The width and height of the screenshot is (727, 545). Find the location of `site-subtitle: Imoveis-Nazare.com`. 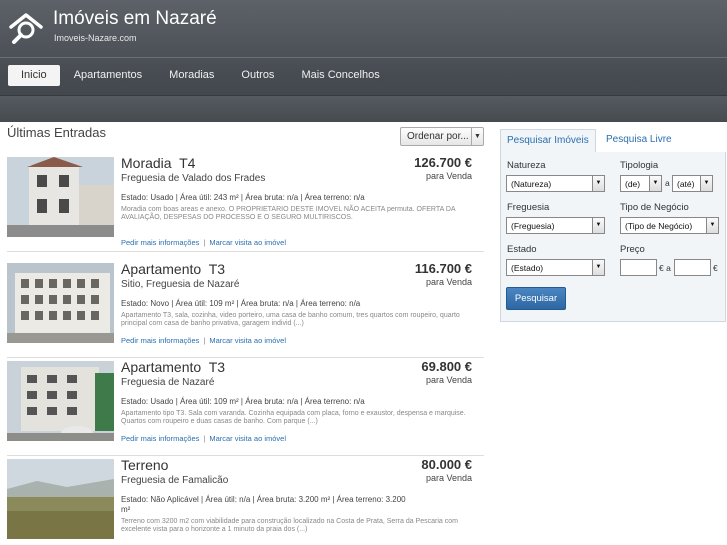

site-subtitle: Imoveis-Nazare.com is located at coordinates (95, 38).